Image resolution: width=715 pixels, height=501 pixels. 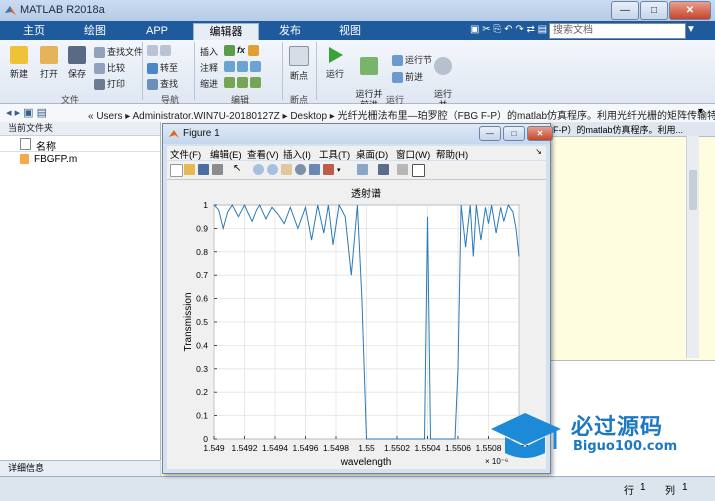 What do you see at coordinates (290, 31) in the screenshot?
I see `tab-publish: 发布` at bounding box center [290, 31].